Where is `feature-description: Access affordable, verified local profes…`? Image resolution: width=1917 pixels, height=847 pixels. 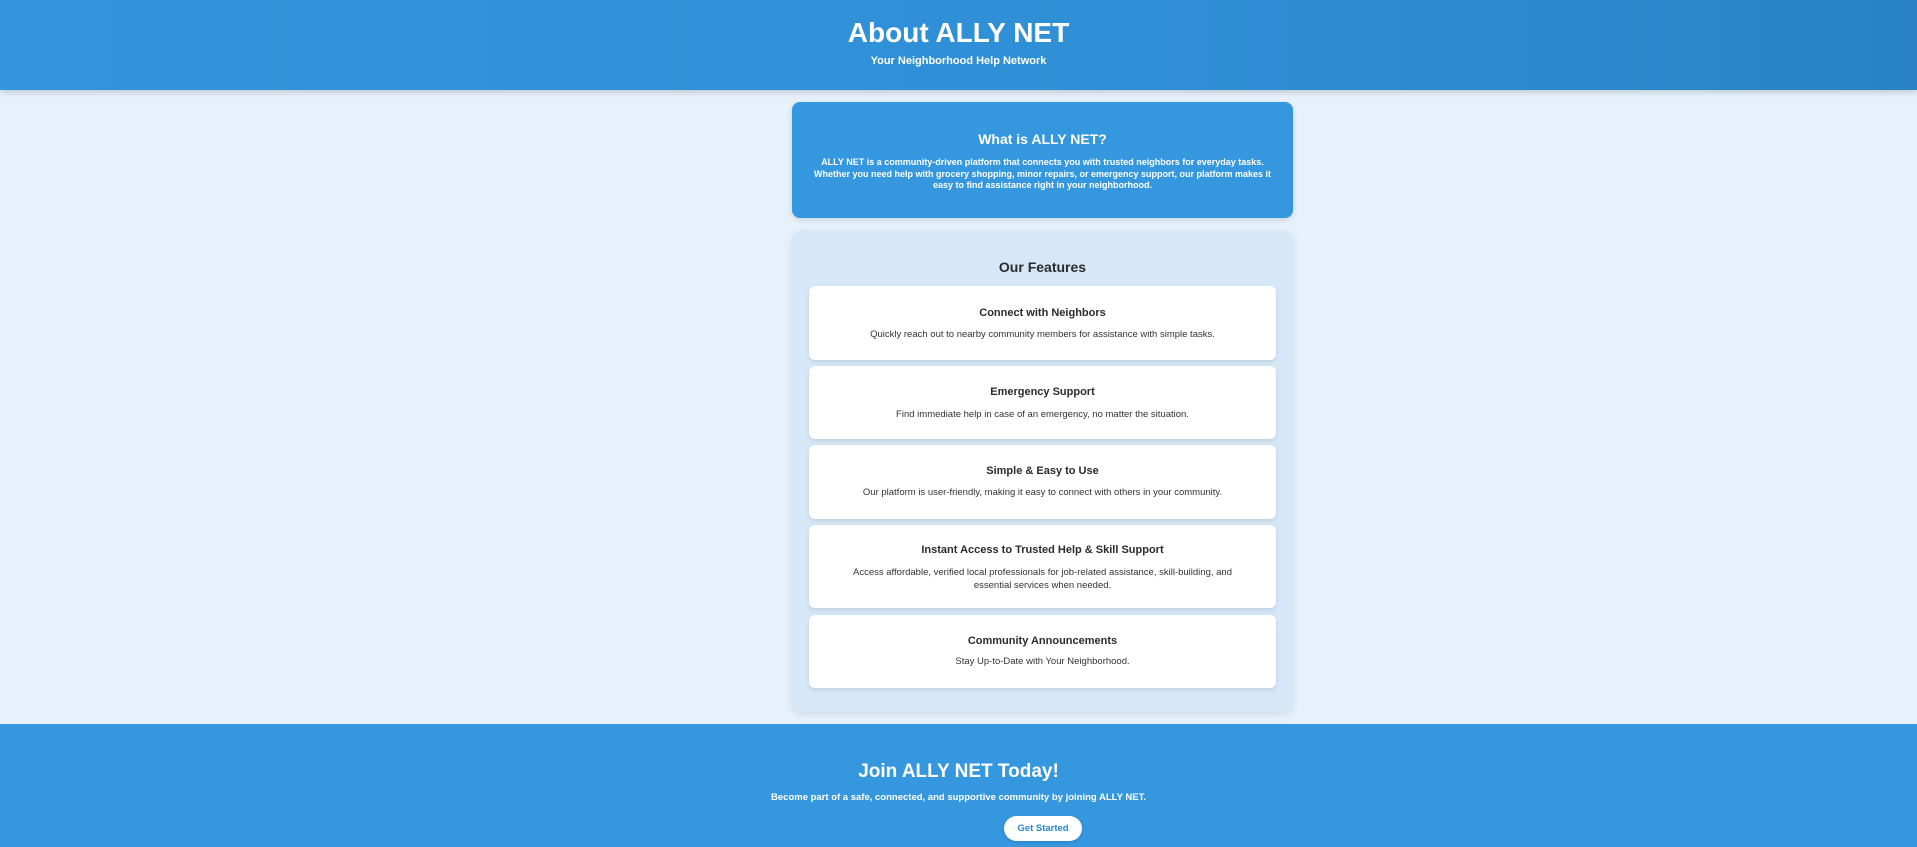 feature-description: Access affordable, verified local profes… is located at coordinates (1042, 579).